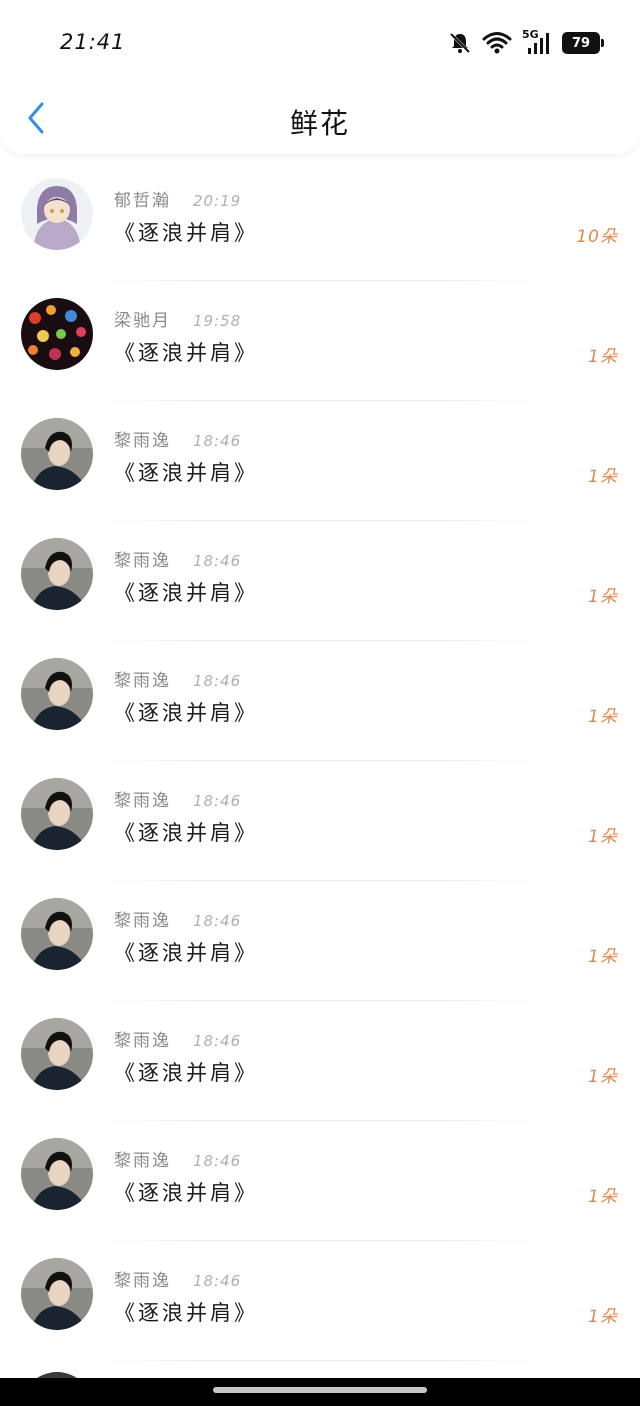 The height and width of the screenshot is (1406, 640). I want to click on wifi-icon, so click(497, 43).